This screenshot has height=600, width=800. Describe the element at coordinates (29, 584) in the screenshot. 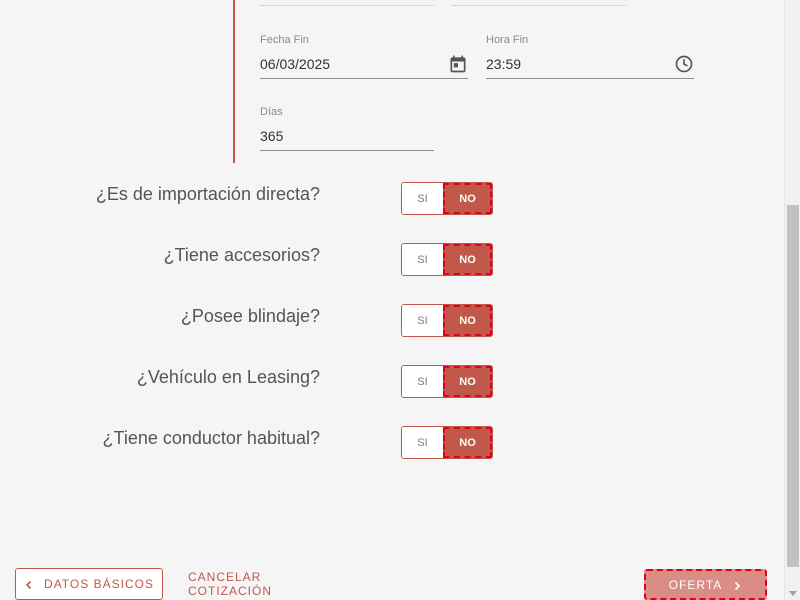

I see `chevron-left-icon` at that location.